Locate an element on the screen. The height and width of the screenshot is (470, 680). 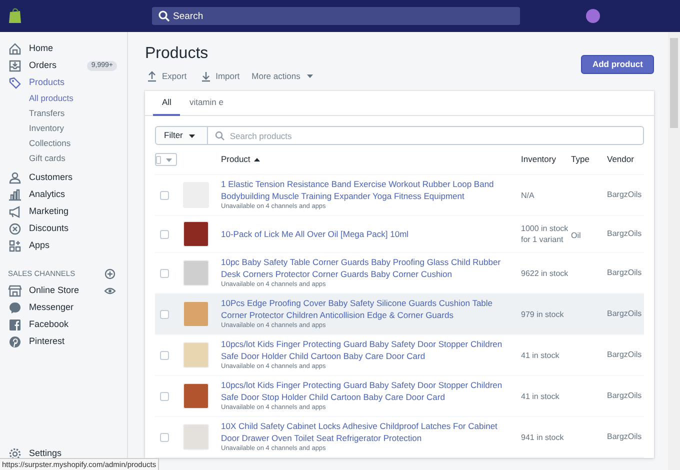
sidebar-item: Products is located at coordinates (47, 83).